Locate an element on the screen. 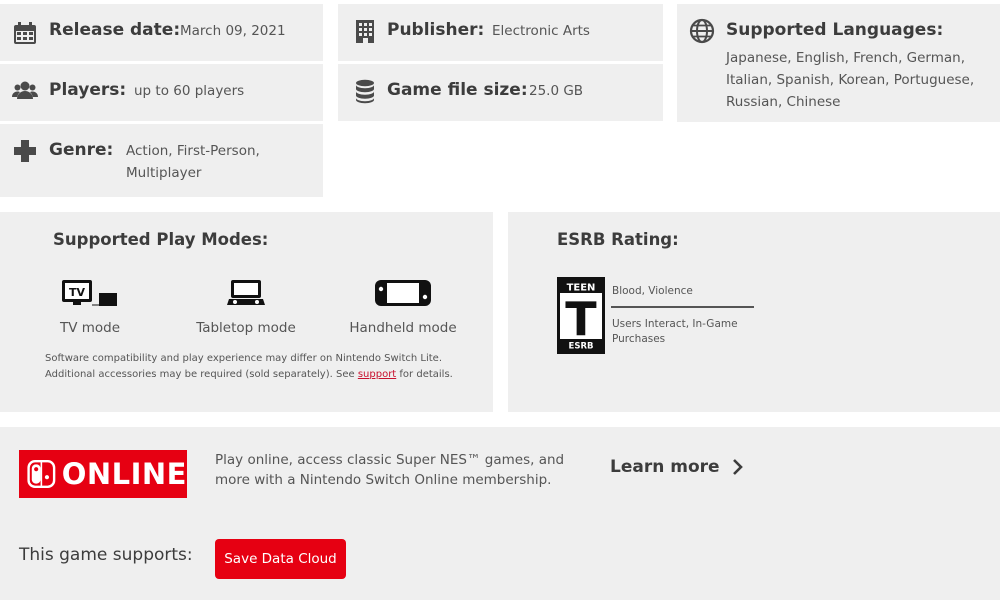 This screenshot has width=1000, height=600. publisher-label: Publisher: is located at coordinates (436, 30).